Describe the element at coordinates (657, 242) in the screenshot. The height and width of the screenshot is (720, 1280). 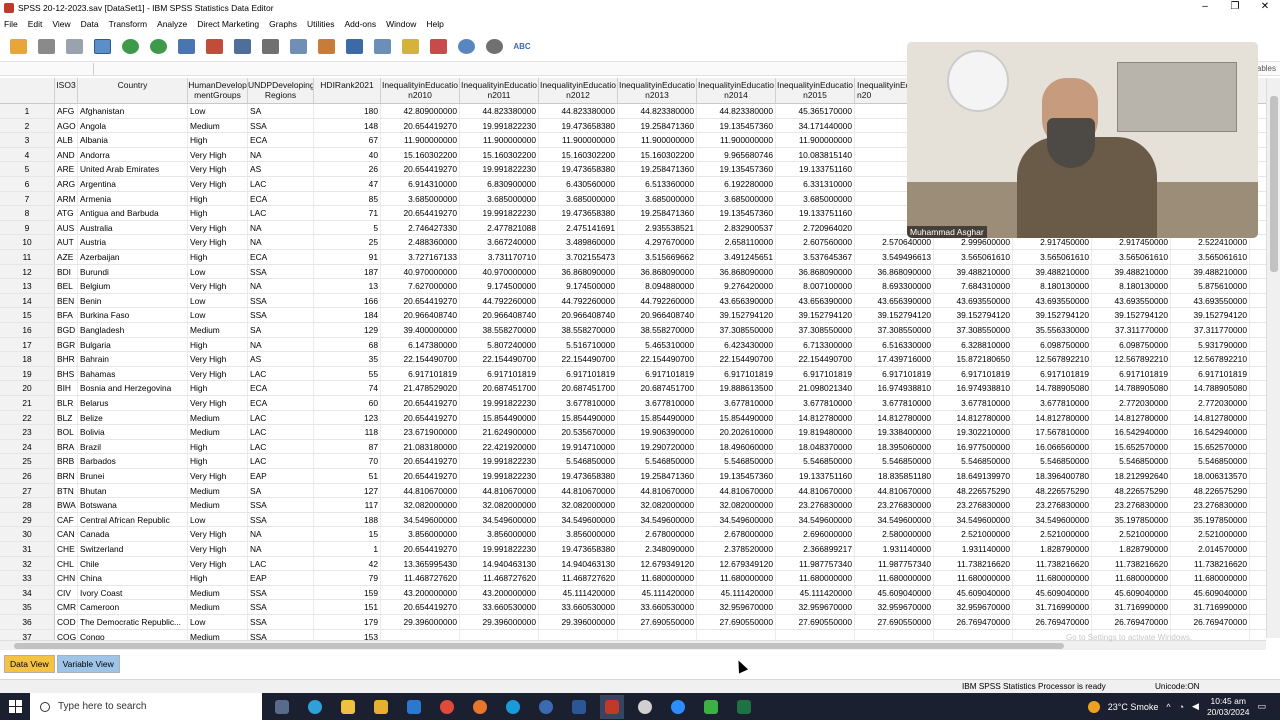
I see `ineq-2013-cell: 4.297670000` at that location.